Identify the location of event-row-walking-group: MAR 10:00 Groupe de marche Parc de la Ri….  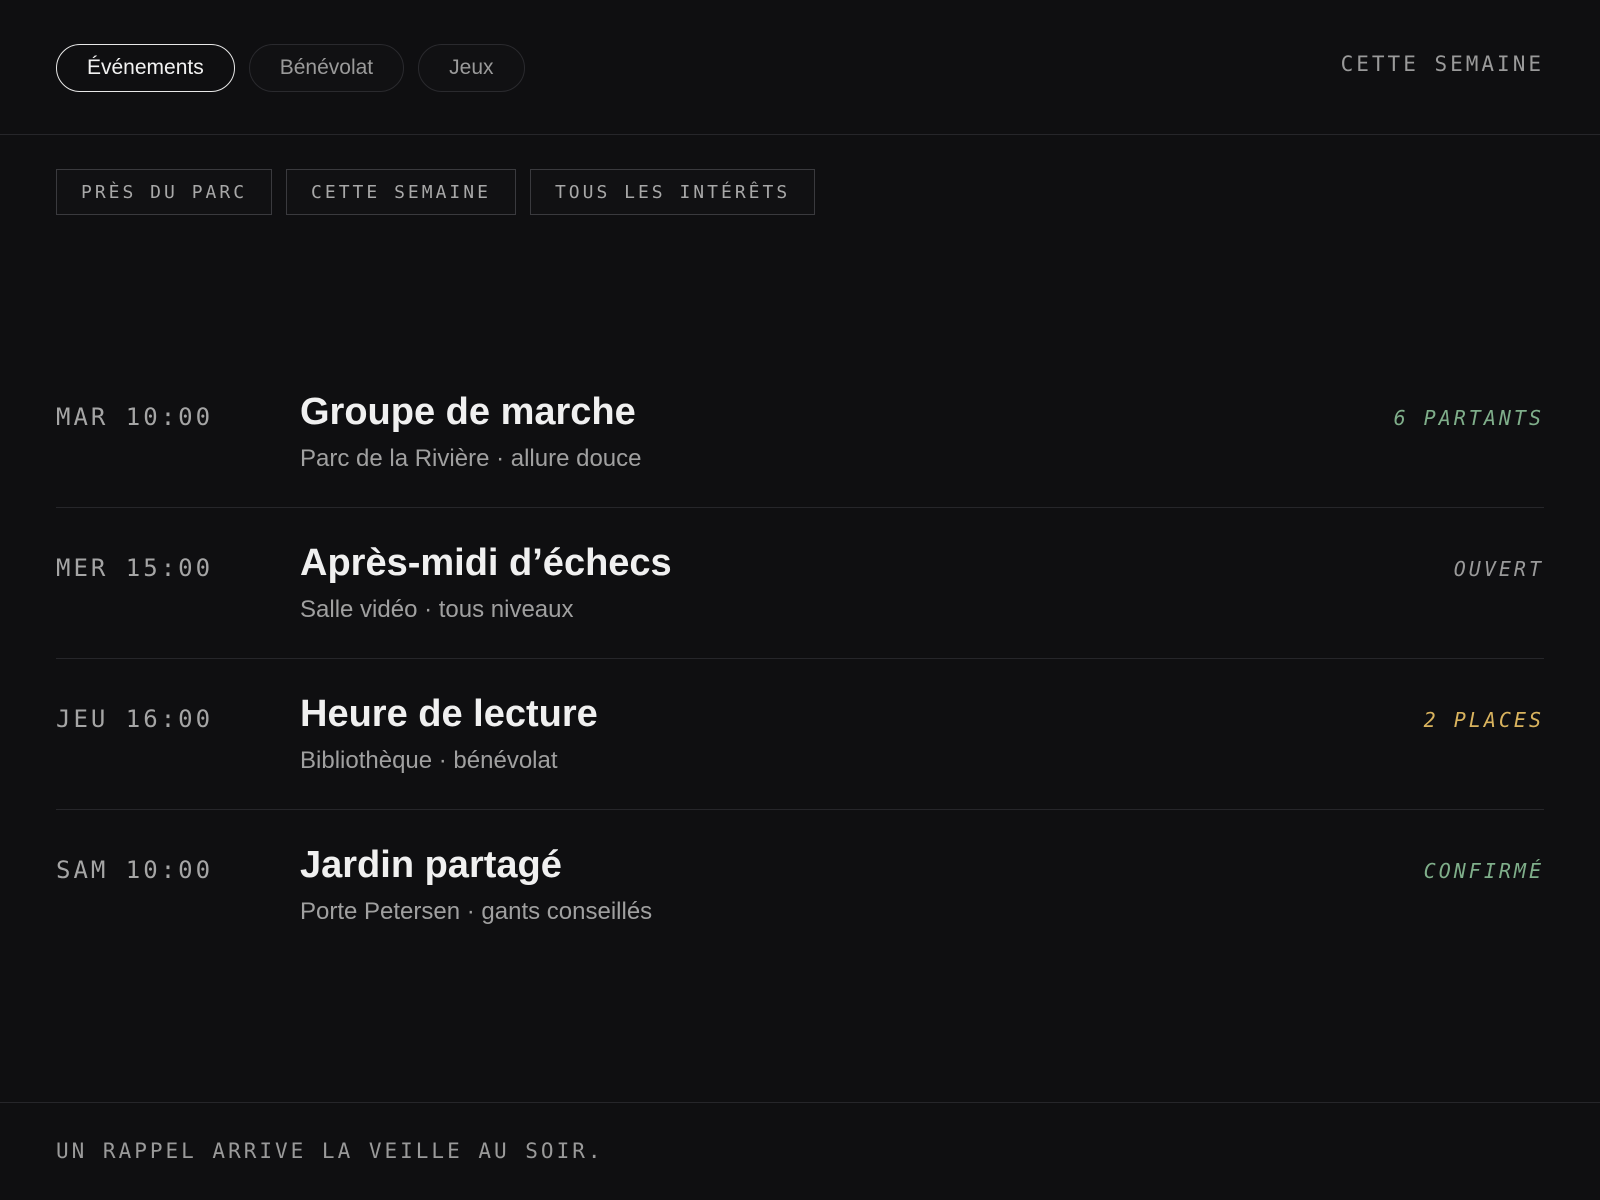
(800, 432).